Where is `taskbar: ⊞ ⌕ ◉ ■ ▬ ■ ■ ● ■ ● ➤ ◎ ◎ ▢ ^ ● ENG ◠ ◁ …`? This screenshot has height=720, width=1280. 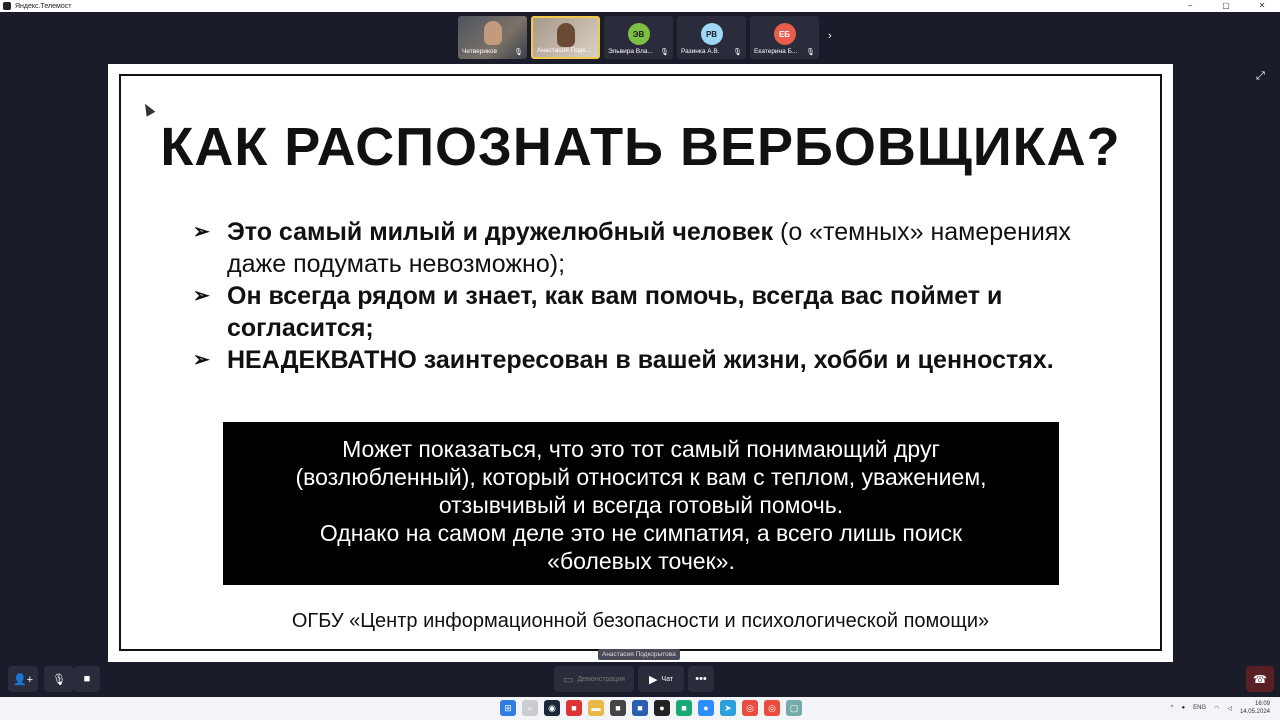
taskbar: ⊞ ⌕ ◉ ■ ▬ ■ ■ ● ■ ● ➤ ◎ ◎ ▢ ^ ● ENG ◠ ◁ … is located at coordinates (640, 708).